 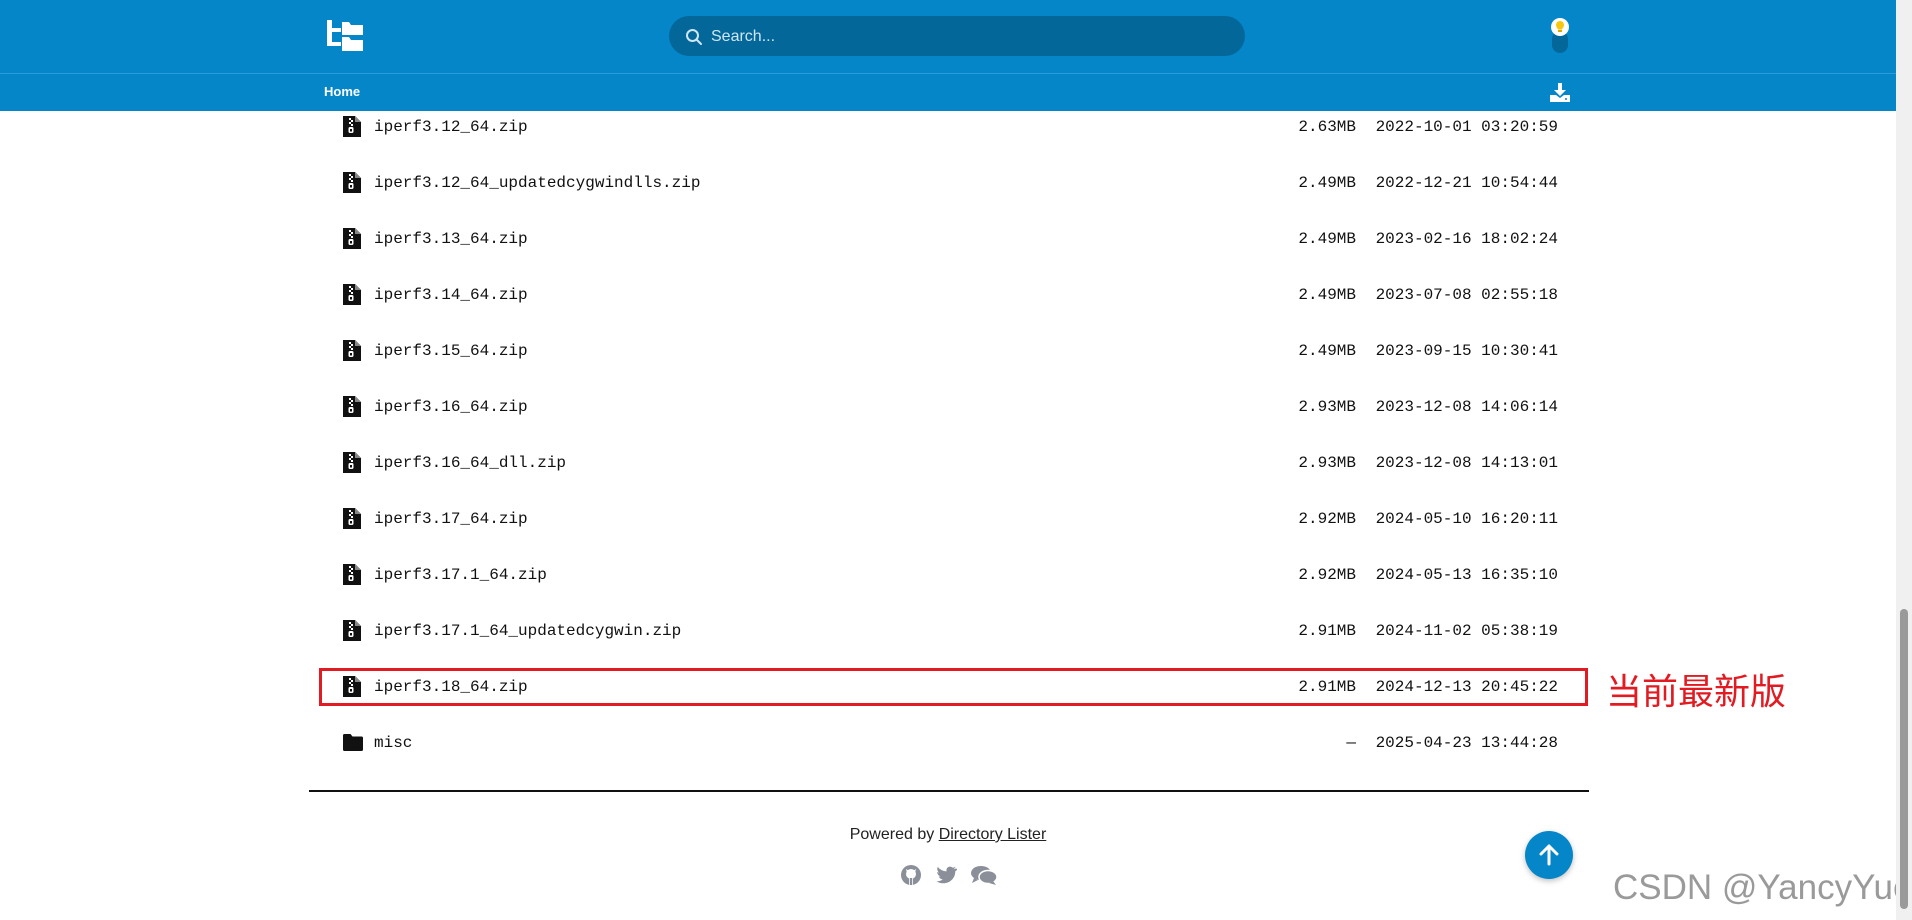 What do you see at coordinates (451, 519) in the screenshot?
I see `file-name: iperf3.17_64.zip` at bounding box center [451, 519].